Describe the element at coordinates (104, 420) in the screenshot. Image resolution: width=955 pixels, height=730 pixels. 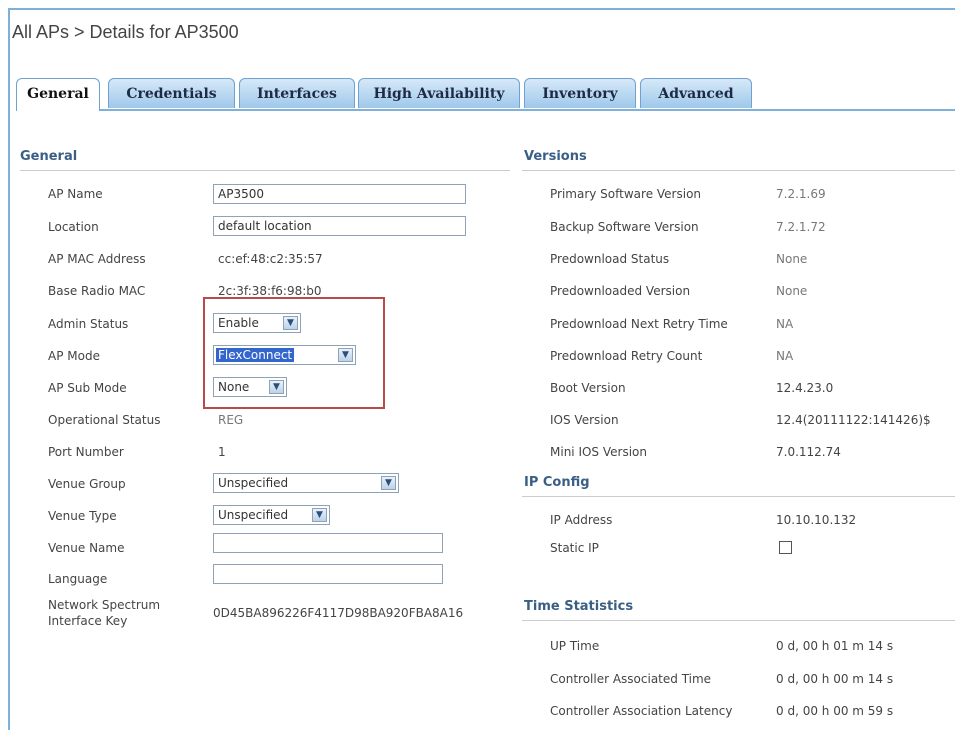
I see `operational-status-label: Operational Status` at that location.